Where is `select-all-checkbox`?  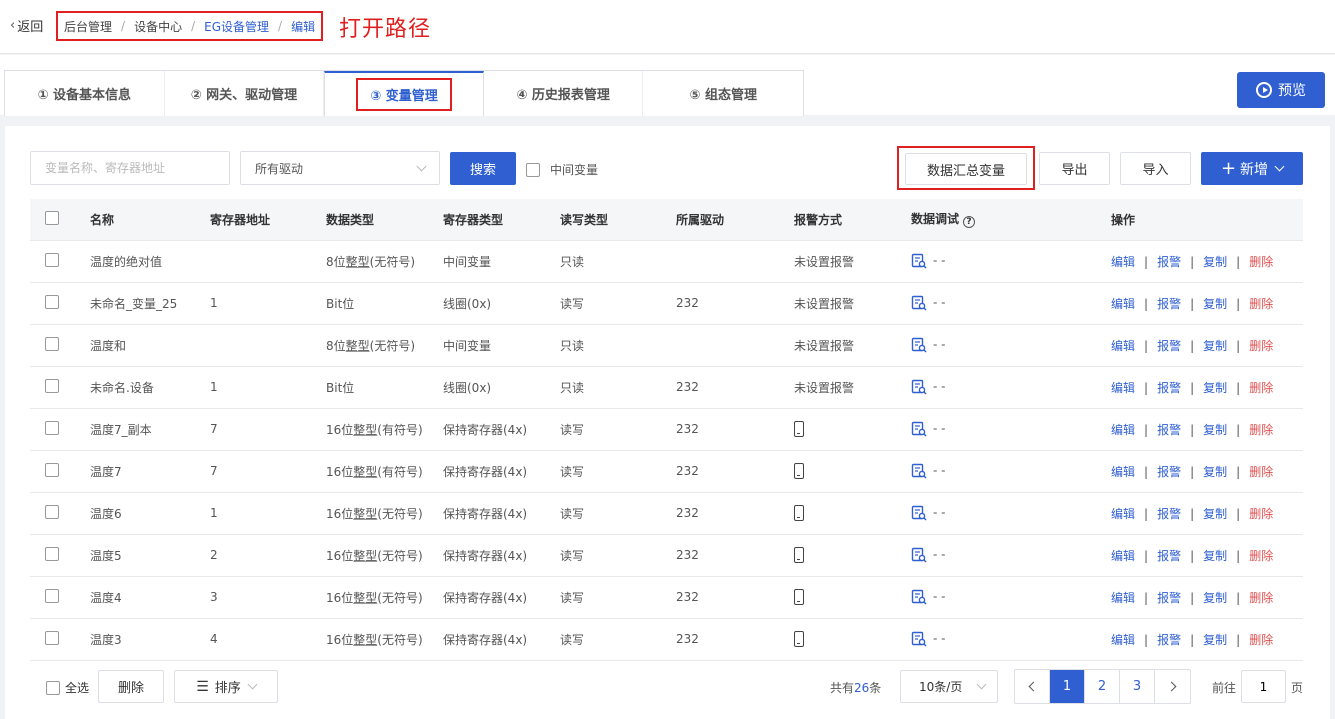 select-all-checkbox is located at coordinates (53, 687).